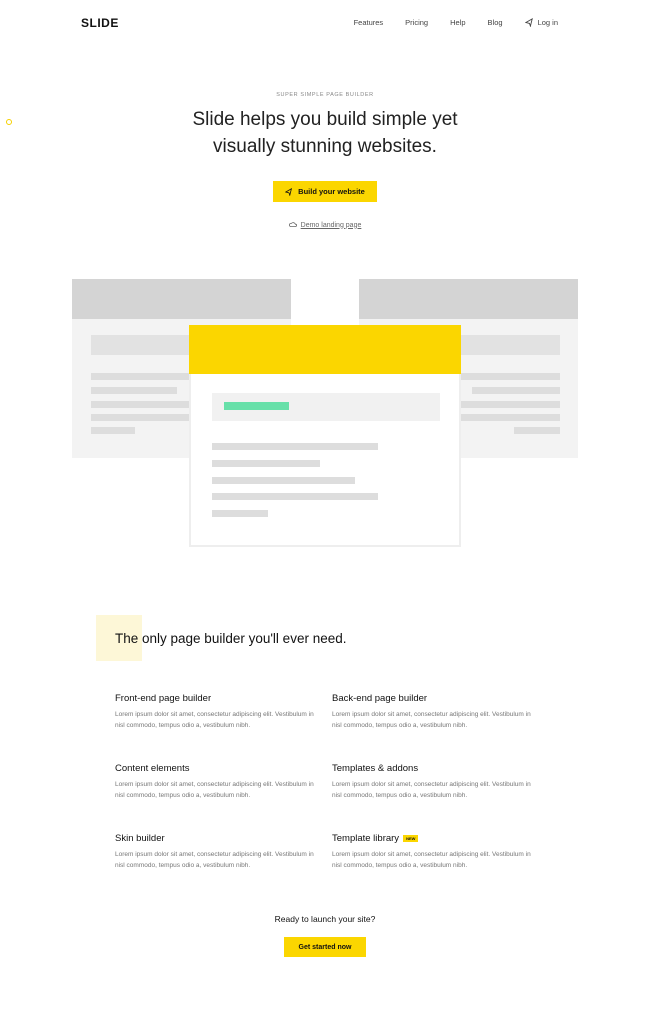 This screenshot has width=650, height=1025. Describe the element at coordinates (325, 146) in the screenshot. I see `headline-line-2: visually stunning websites.` at that location.